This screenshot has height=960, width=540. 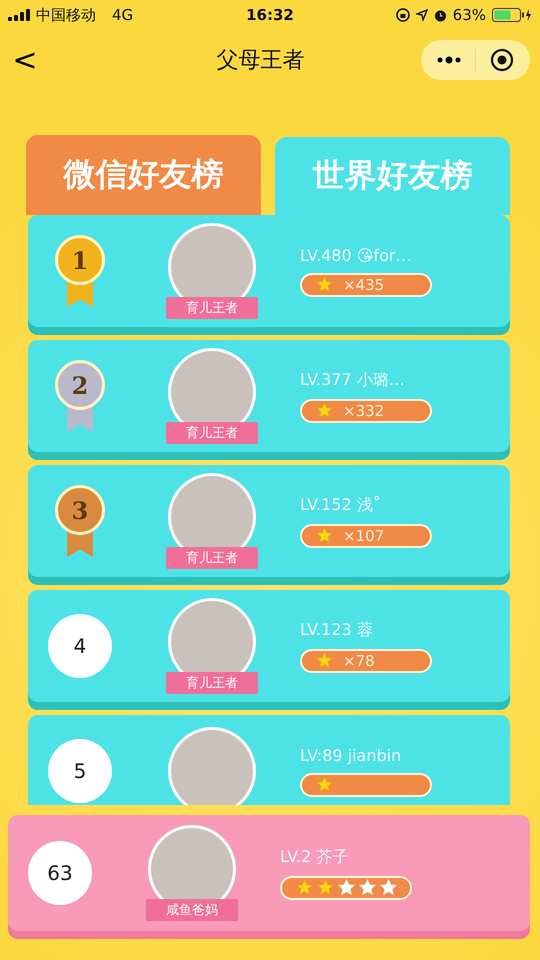 I want to click on back-button: <, so click(x=25, y=60).